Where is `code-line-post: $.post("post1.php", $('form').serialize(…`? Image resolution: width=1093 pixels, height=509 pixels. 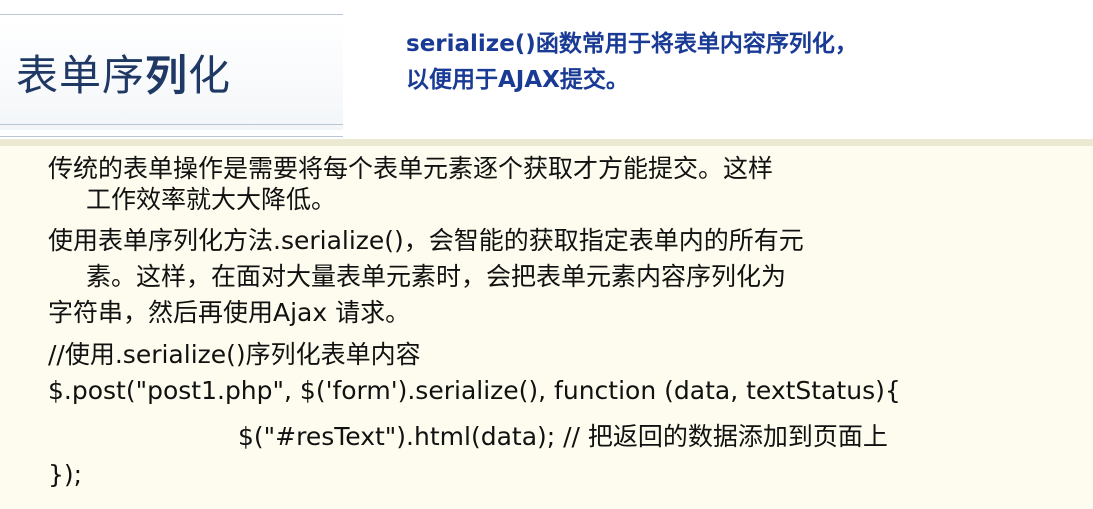
code-line-post: $.post("post1.php", $('form').serialize(… is located at coordinates (474, 390).